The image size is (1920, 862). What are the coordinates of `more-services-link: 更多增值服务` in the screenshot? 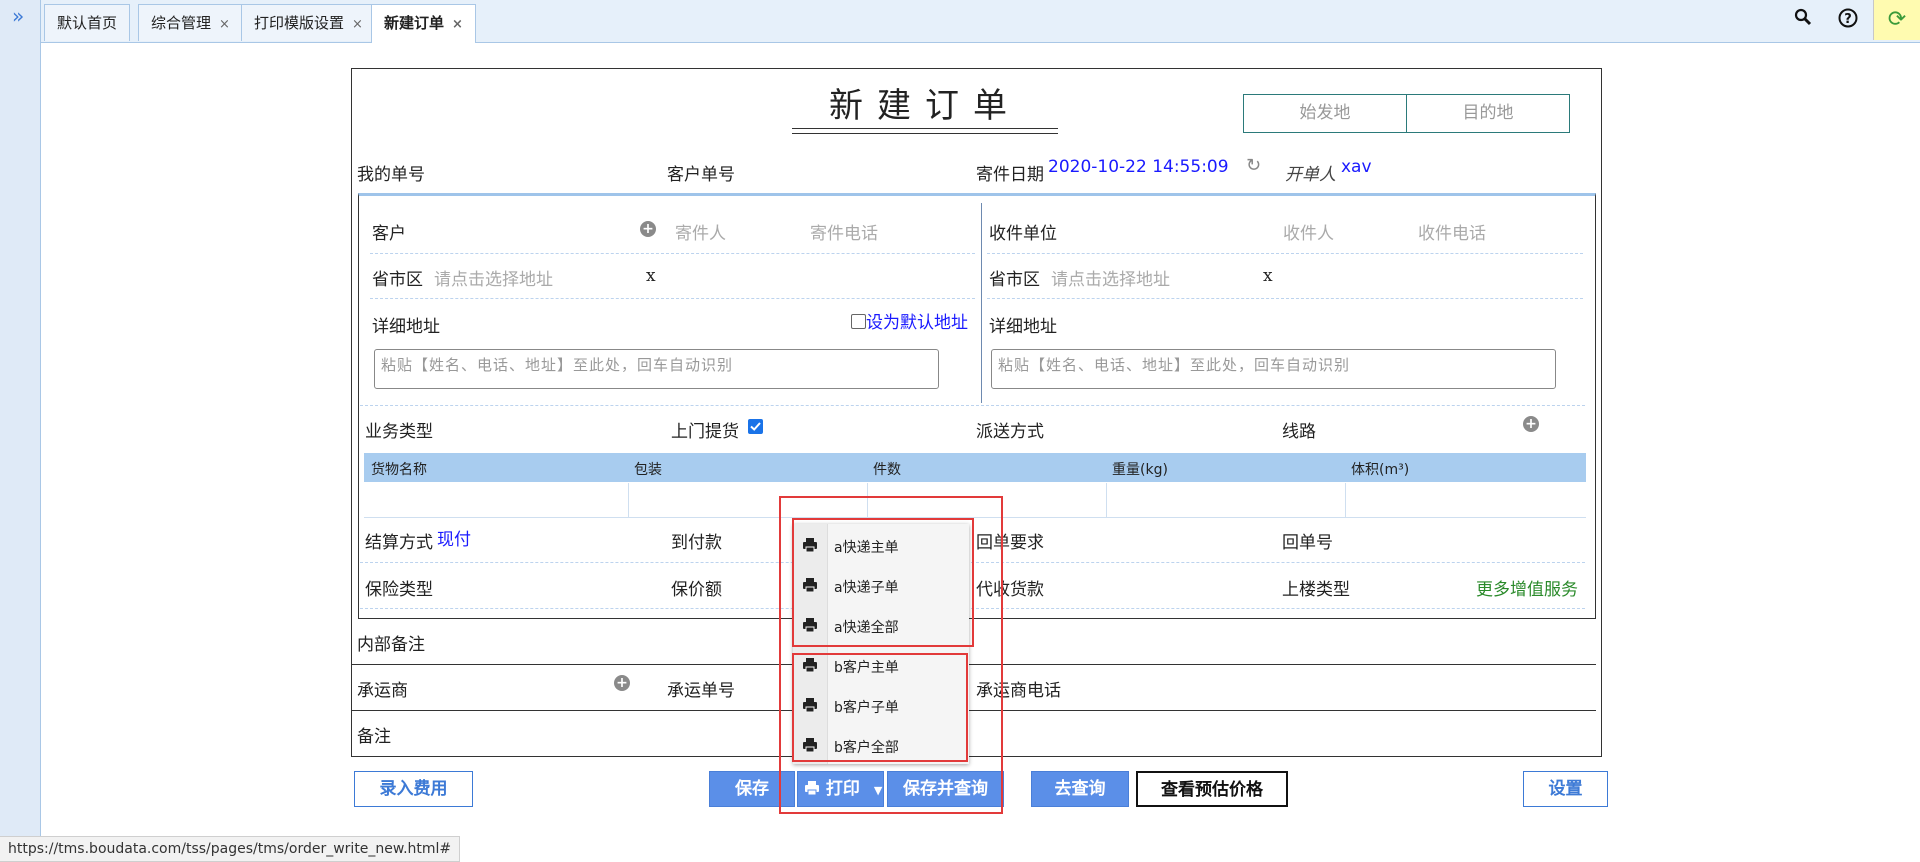 It's located at (1527, 587).